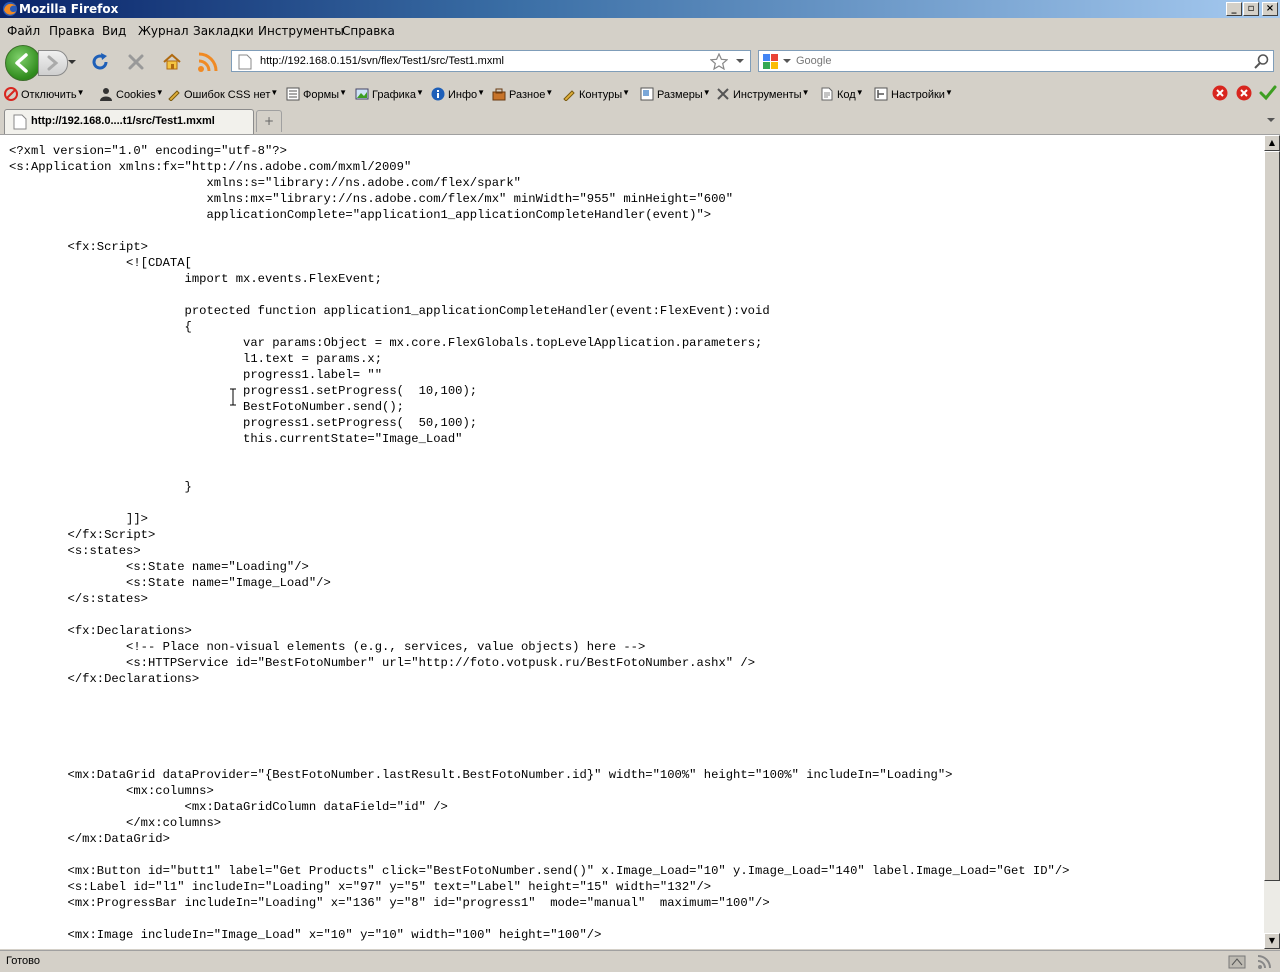  I want to click on page-icon, so click(245, 62).